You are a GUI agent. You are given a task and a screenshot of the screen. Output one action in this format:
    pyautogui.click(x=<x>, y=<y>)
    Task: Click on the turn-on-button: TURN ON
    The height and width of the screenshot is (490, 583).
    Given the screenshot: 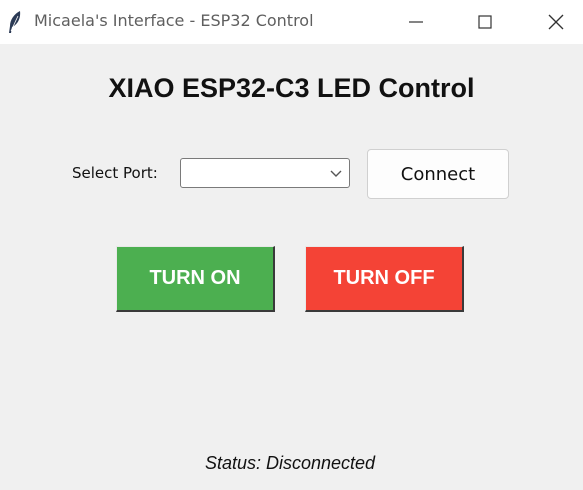 What is the action you would take?
    pyautogui.click(x=195, y=279)
    